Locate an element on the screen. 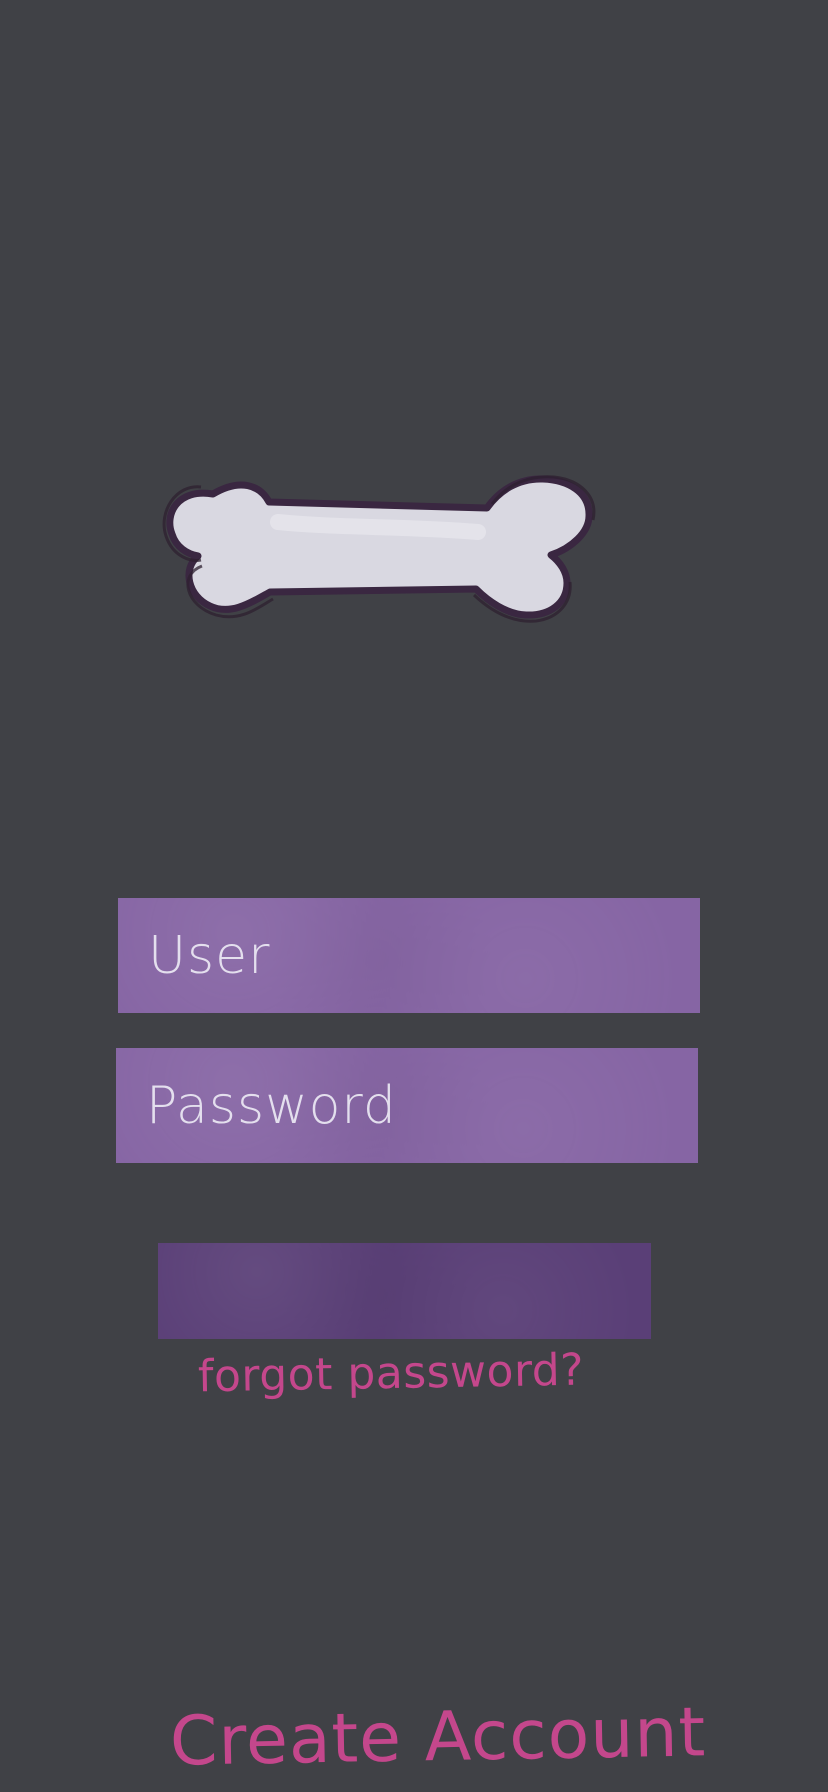 This screenshot has height=1792, width=828. password-field: Password is located at coordinates (407, 1105).